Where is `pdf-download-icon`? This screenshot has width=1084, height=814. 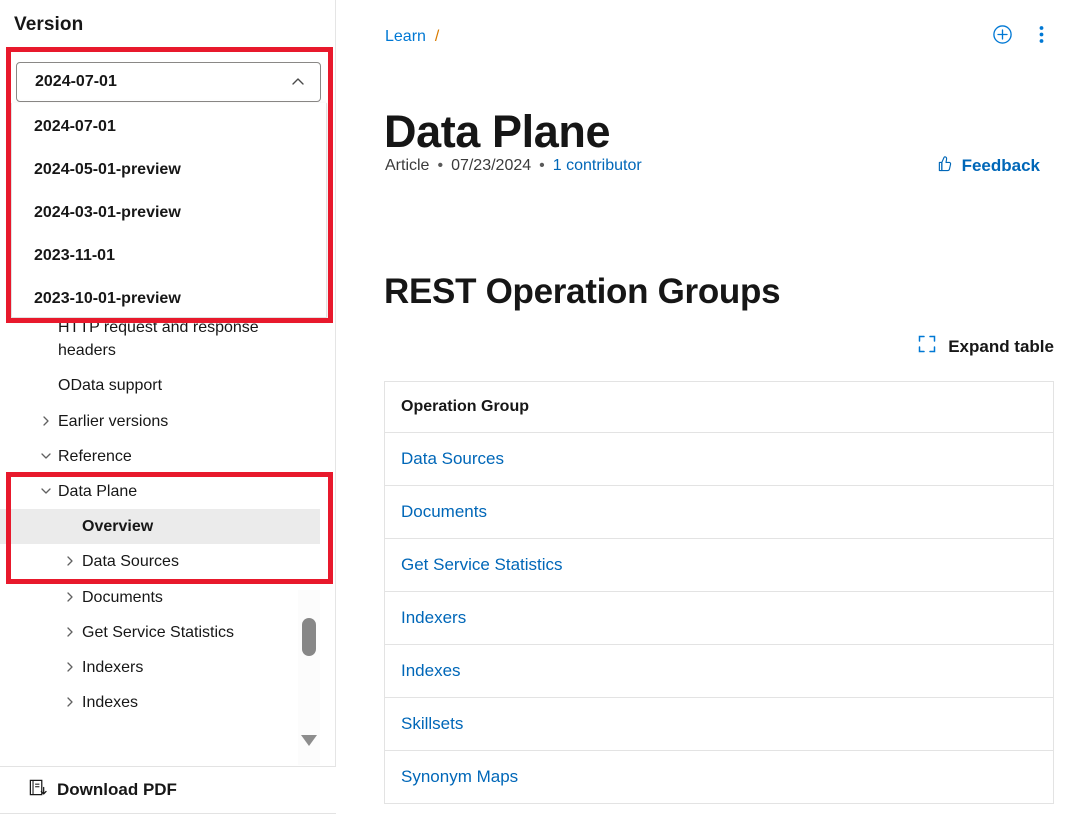 pdf-download-icon is located at coordinates (37, 790).